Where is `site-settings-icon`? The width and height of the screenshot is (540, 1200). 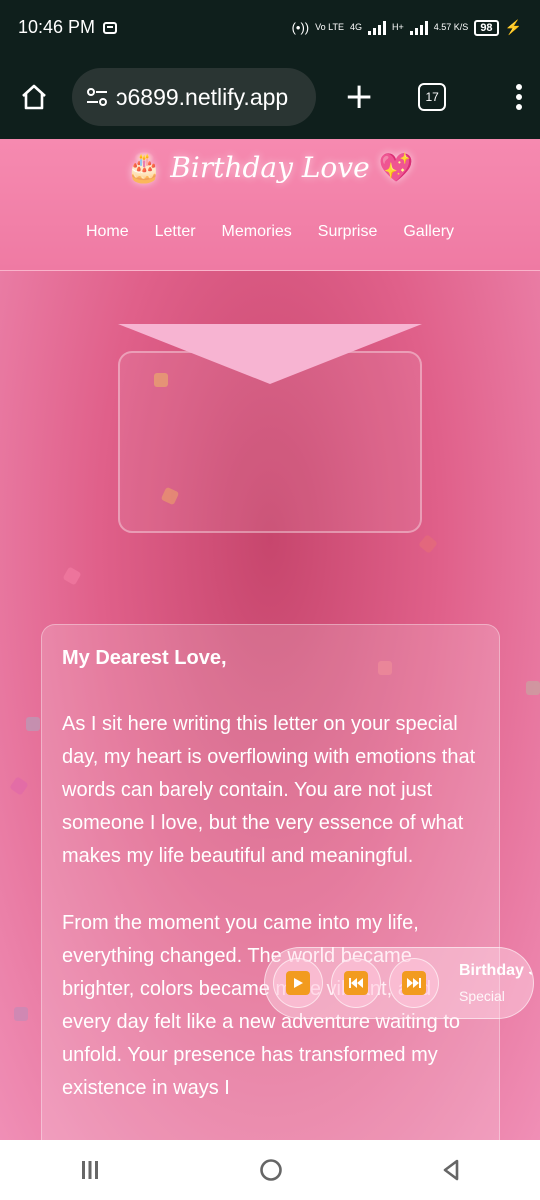
site-settings-icon is located at coordinates (97, 97).